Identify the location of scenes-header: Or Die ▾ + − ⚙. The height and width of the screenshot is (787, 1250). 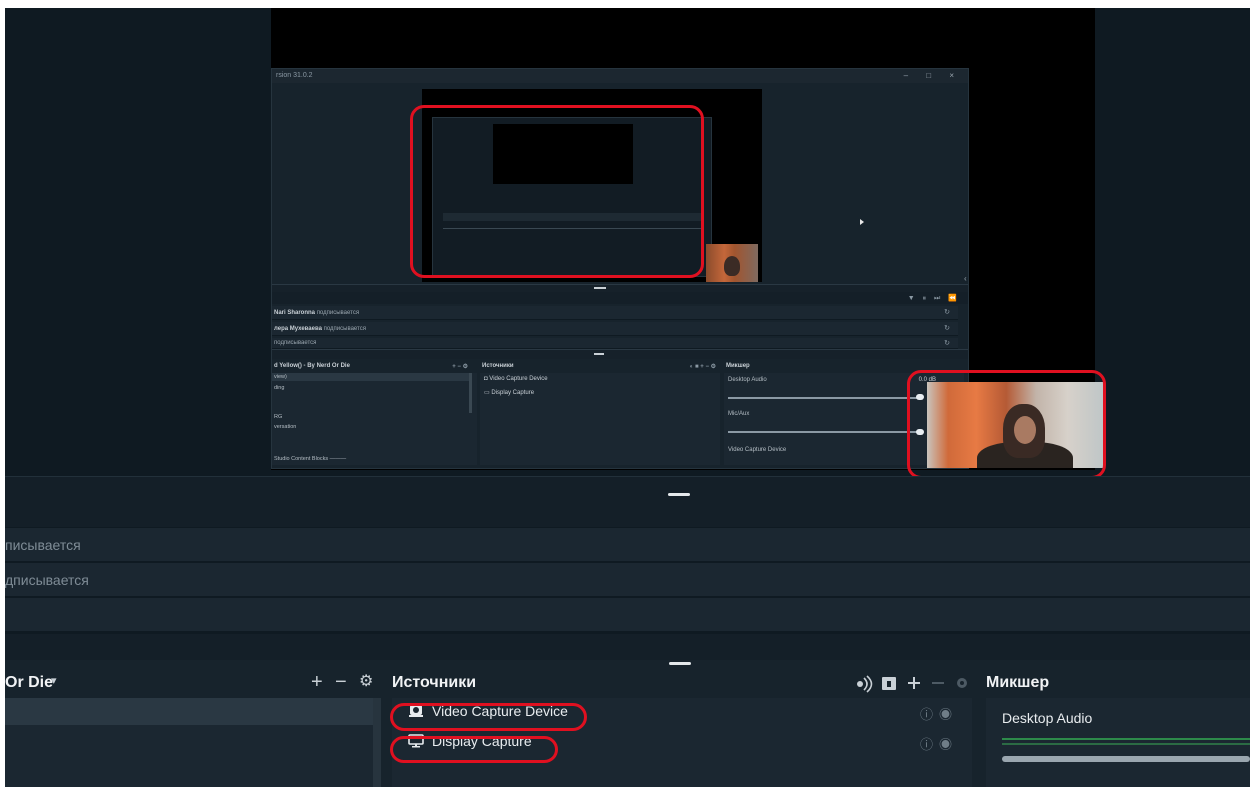
(190, 684).